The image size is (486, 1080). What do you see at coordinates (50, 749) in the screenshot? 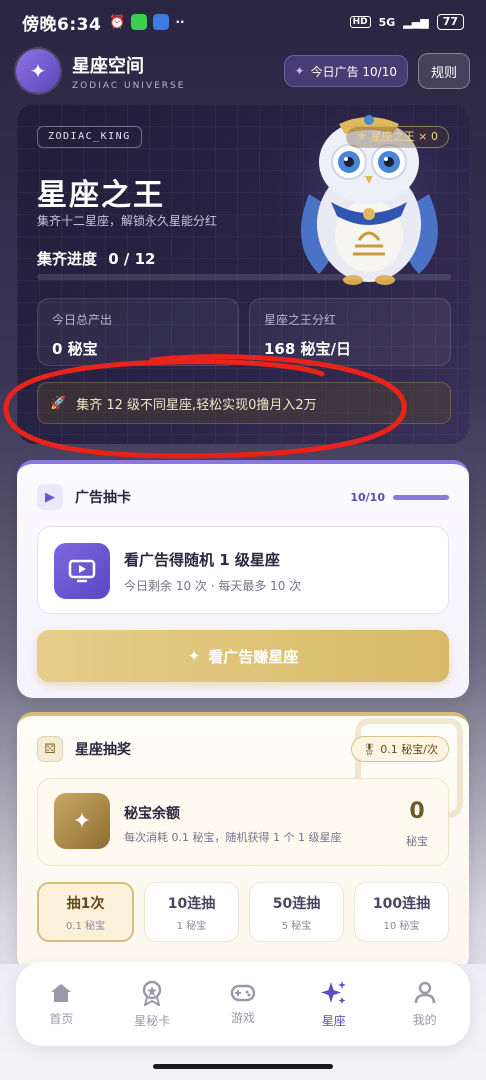
I see `dice-icon: ⚄` at bounding box center [50, 749].